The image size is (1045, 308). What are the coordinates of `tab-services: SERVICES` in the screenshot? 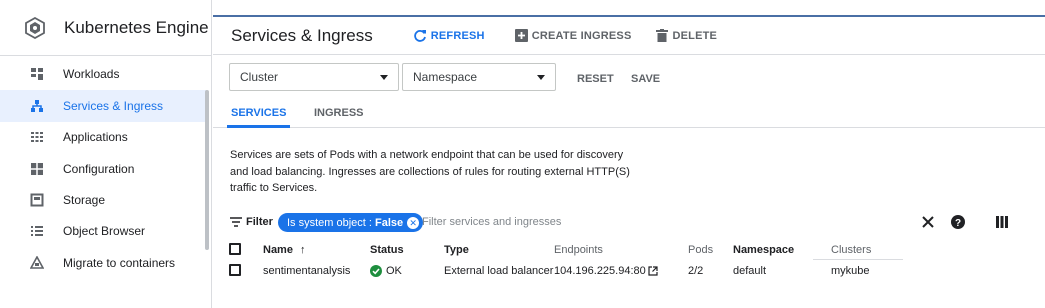 It's located at (258, 113).